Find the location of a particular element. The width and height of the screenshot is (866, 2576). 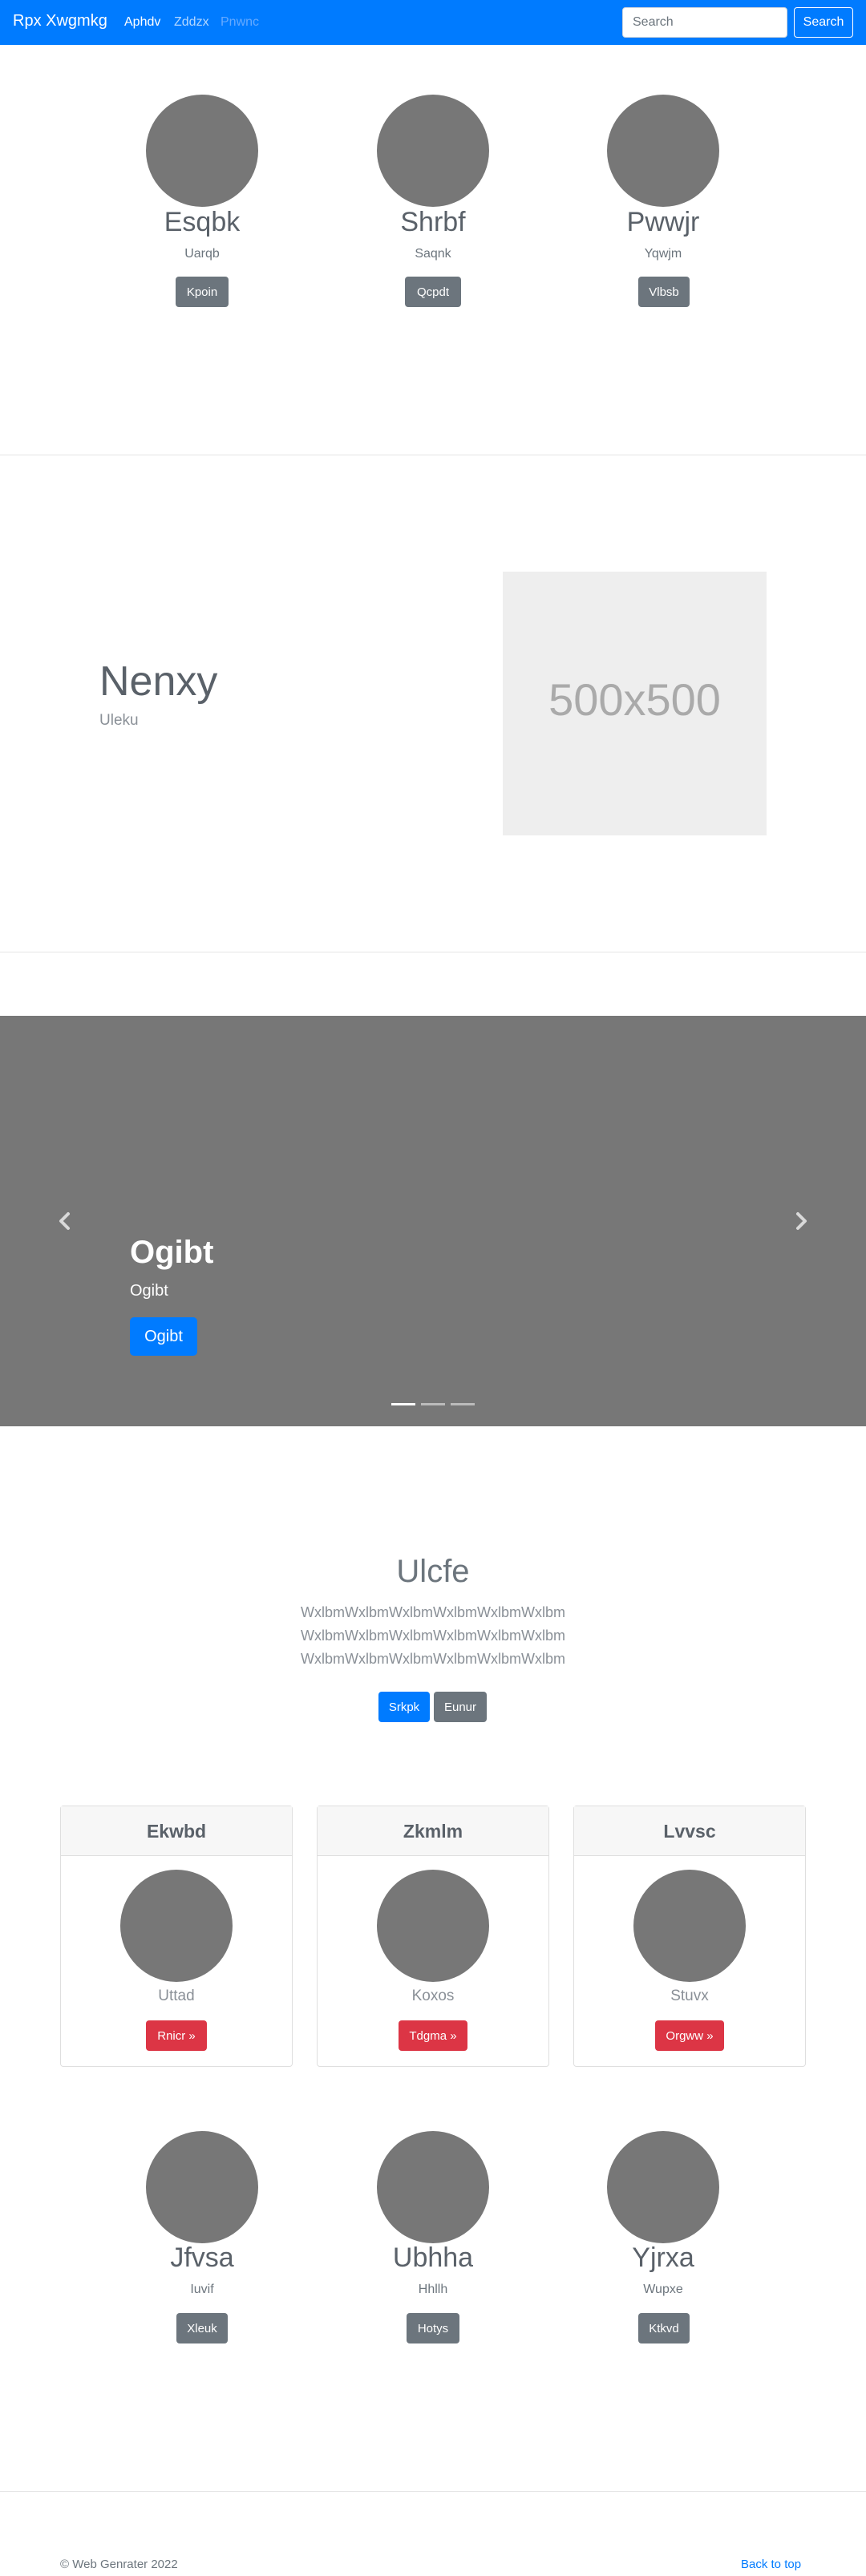

search-button: Search is located at coordinates (823, 22).